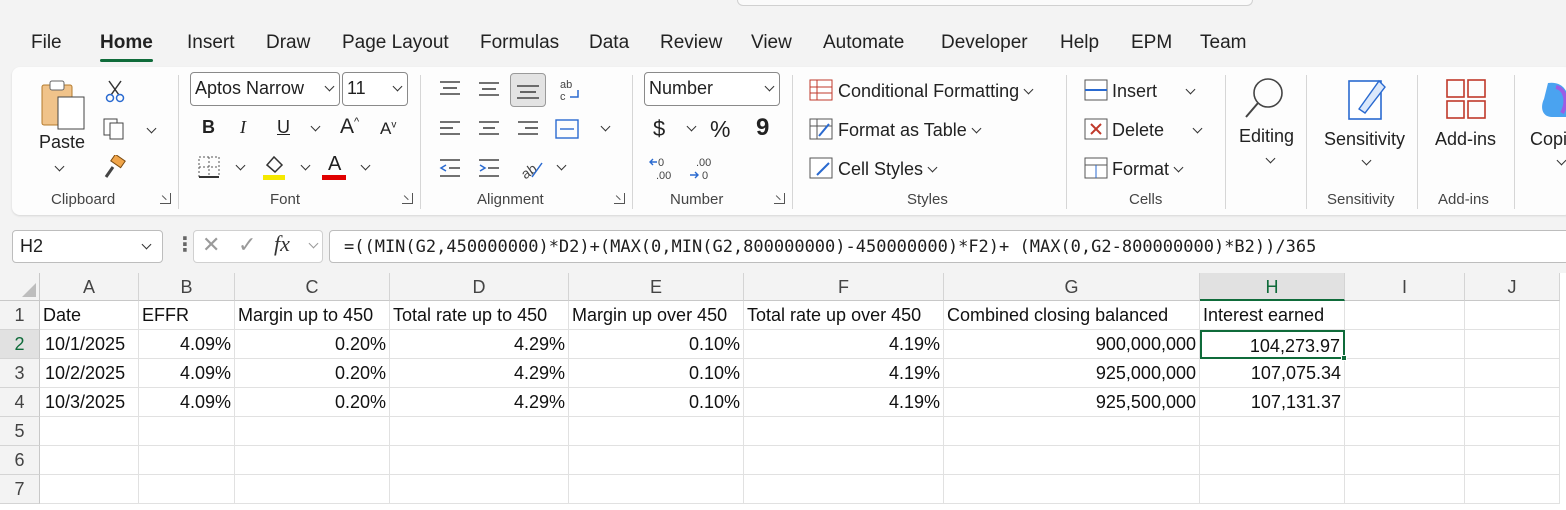 Image resolution: width=1566 pixels, height=510 pixels. I want to click on orientation-chevron-icon, so click(561, 165).